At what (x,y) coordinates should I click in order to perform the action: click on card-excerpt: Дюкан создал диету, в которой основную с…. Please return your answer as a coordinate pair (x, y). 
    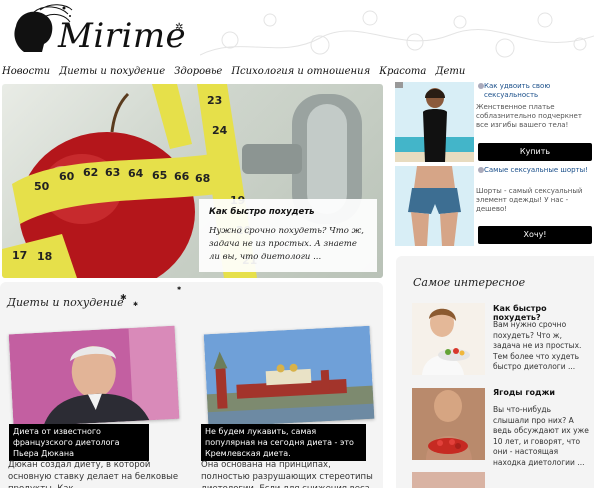
    Looking at the image, I should click on (93, 474).